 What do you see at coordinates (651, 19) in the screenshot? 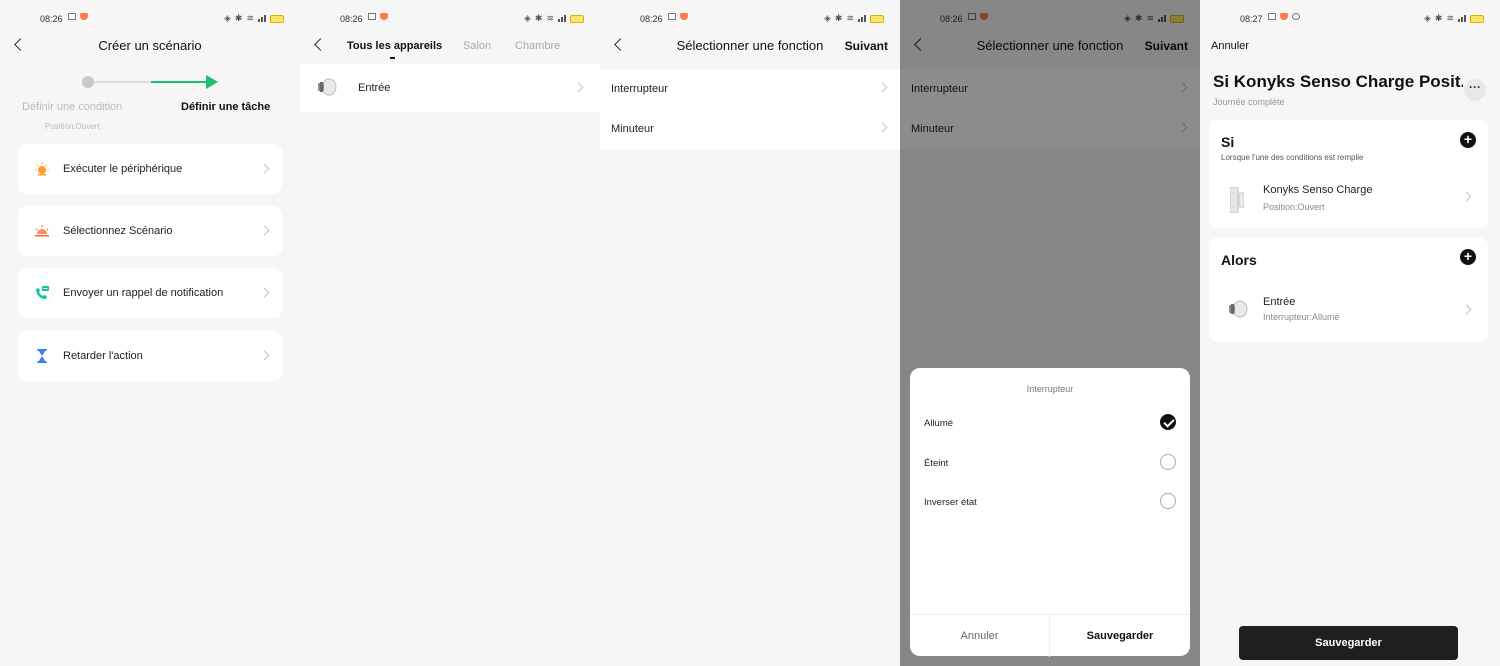
I see `status-time: 08:26` at bounding box center [651, 19].